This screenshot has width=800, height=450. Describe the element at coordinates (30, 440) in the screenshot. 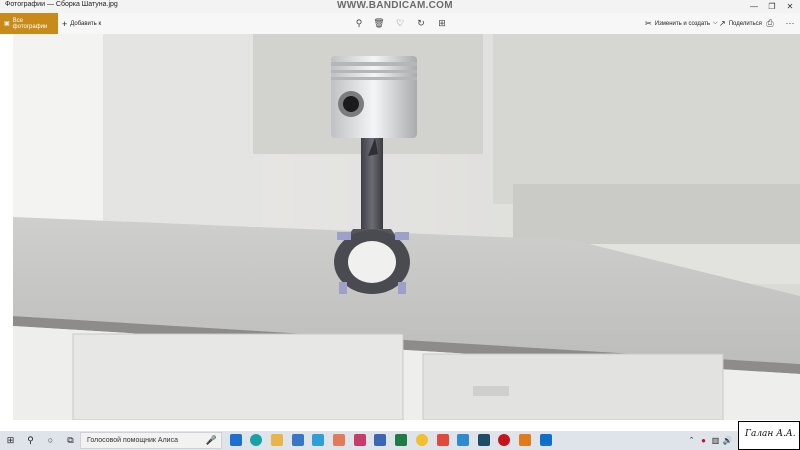

I see `search-icon: ⚲` at that location.